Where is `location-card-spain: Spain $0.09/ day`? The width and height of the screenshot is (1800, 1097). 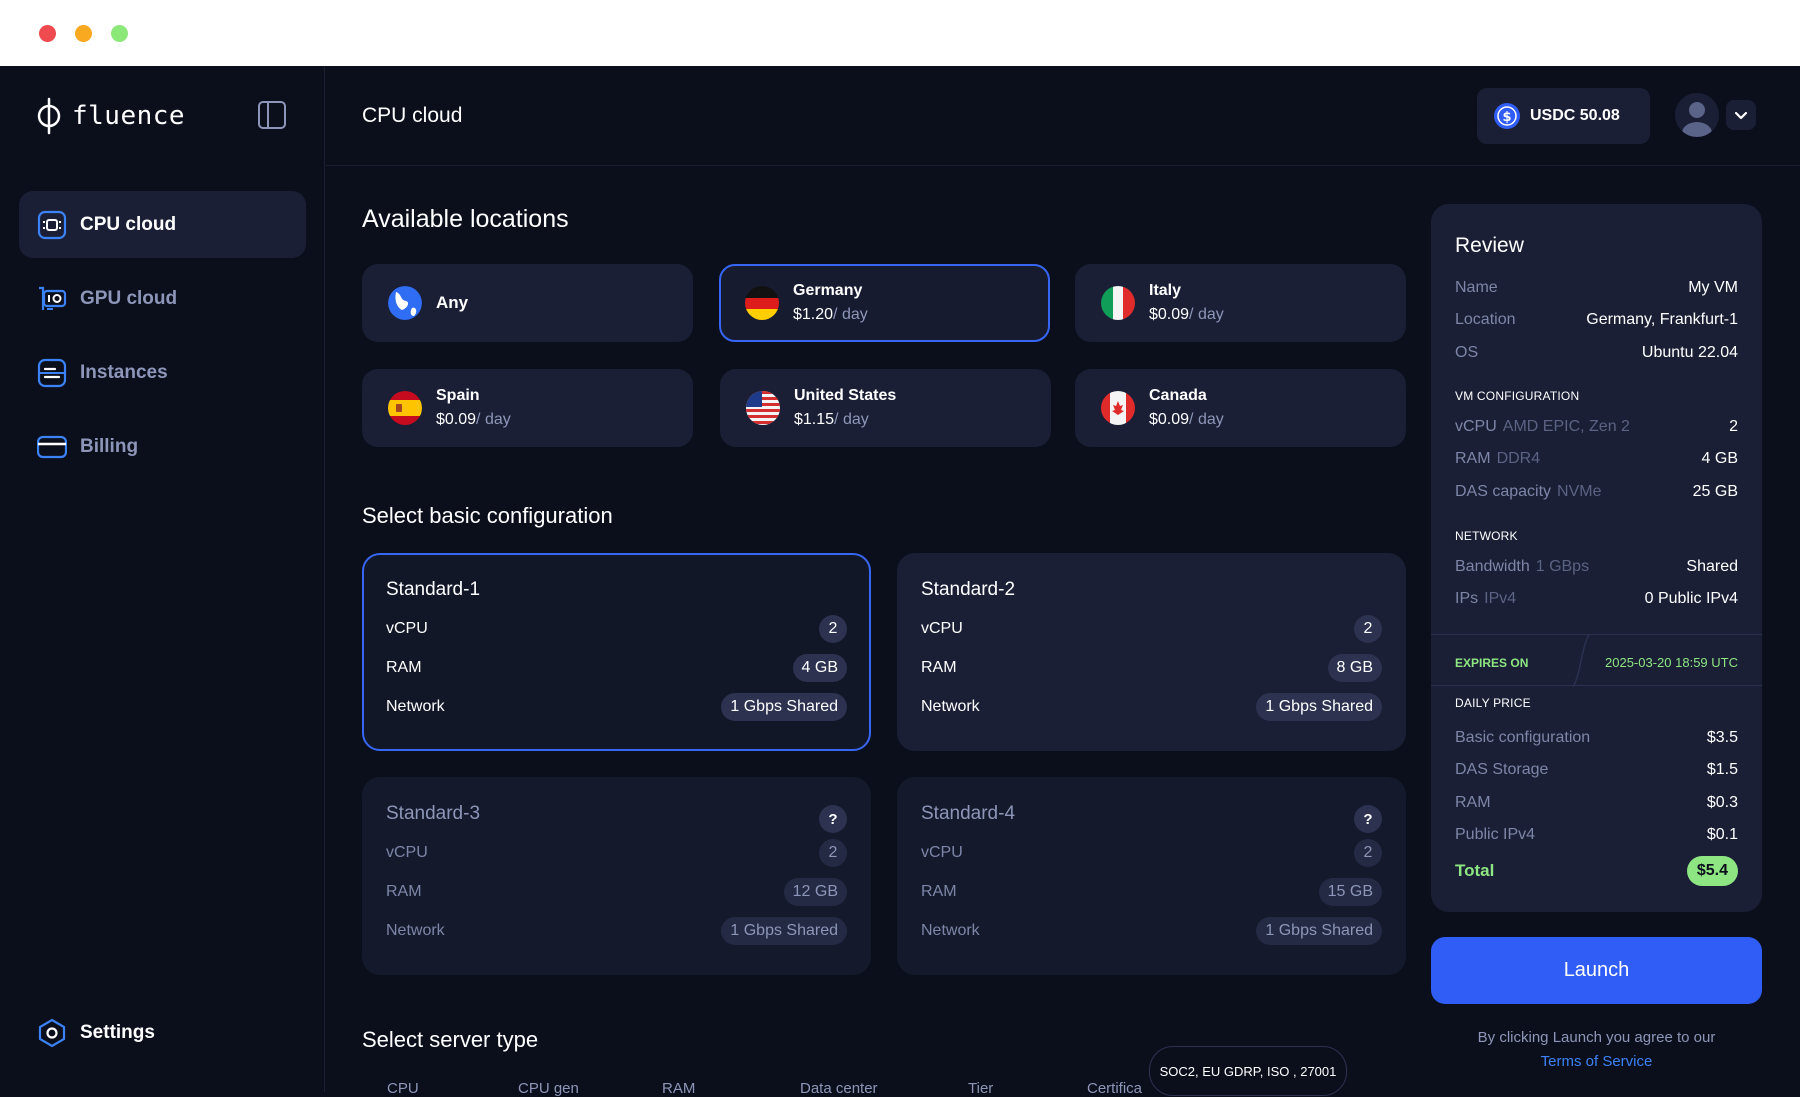
location-card-spain: Spain $0.09/ day is located at coordinates (527, 408).